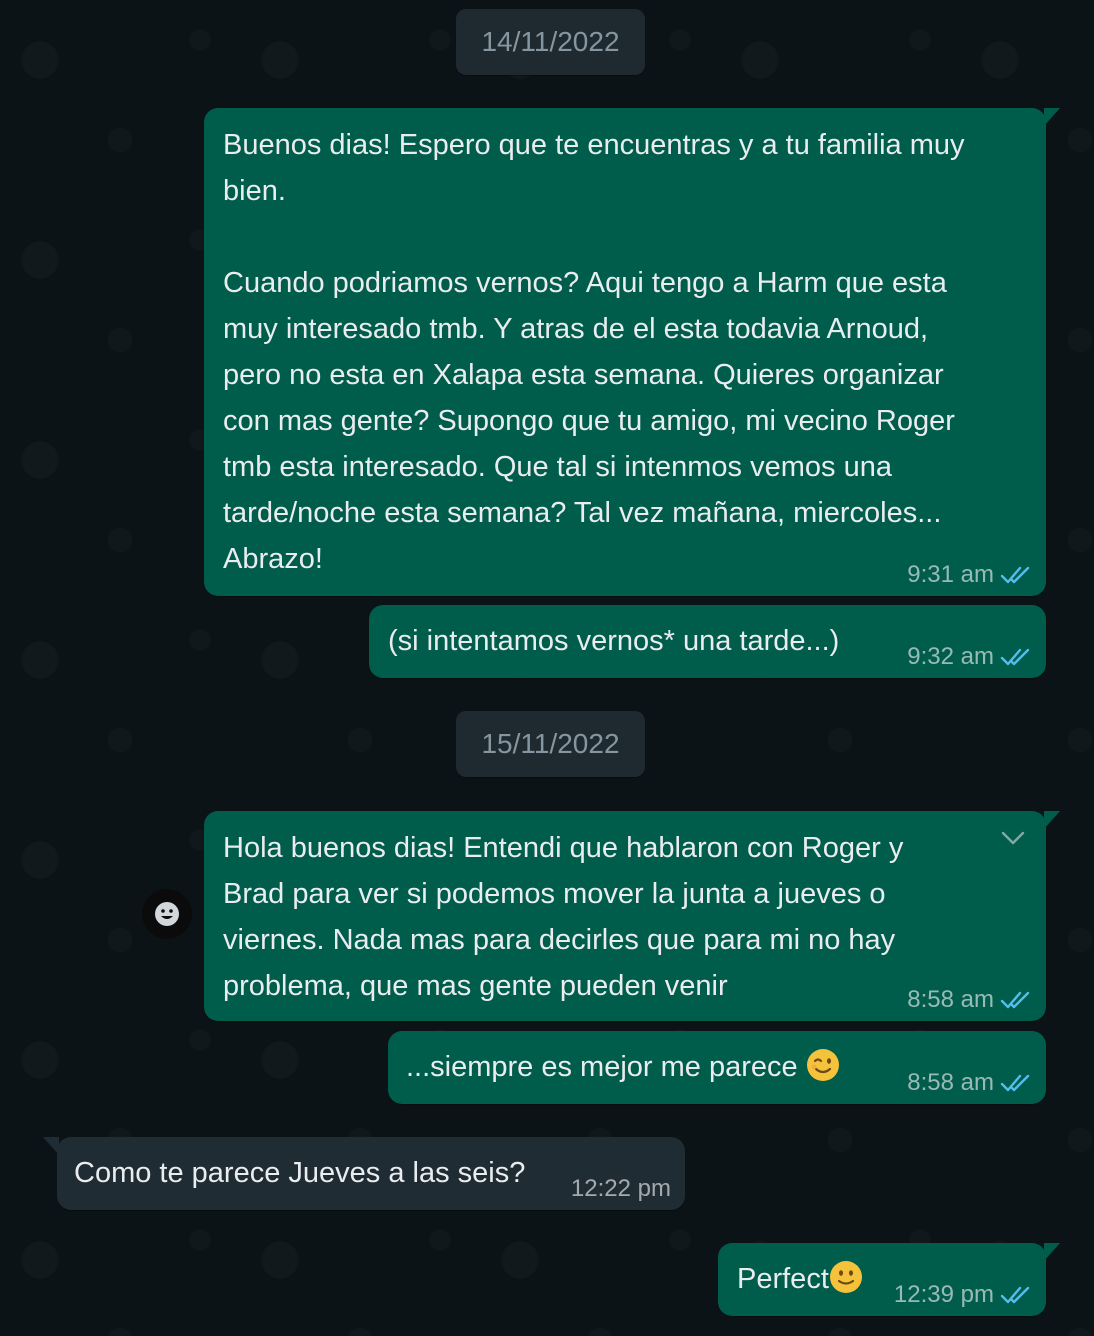  Describe the element at coordinates (889, 1279) in the screenshot. I see `message-bubble-outgoing: Perfect 12:39 pm` at that location.